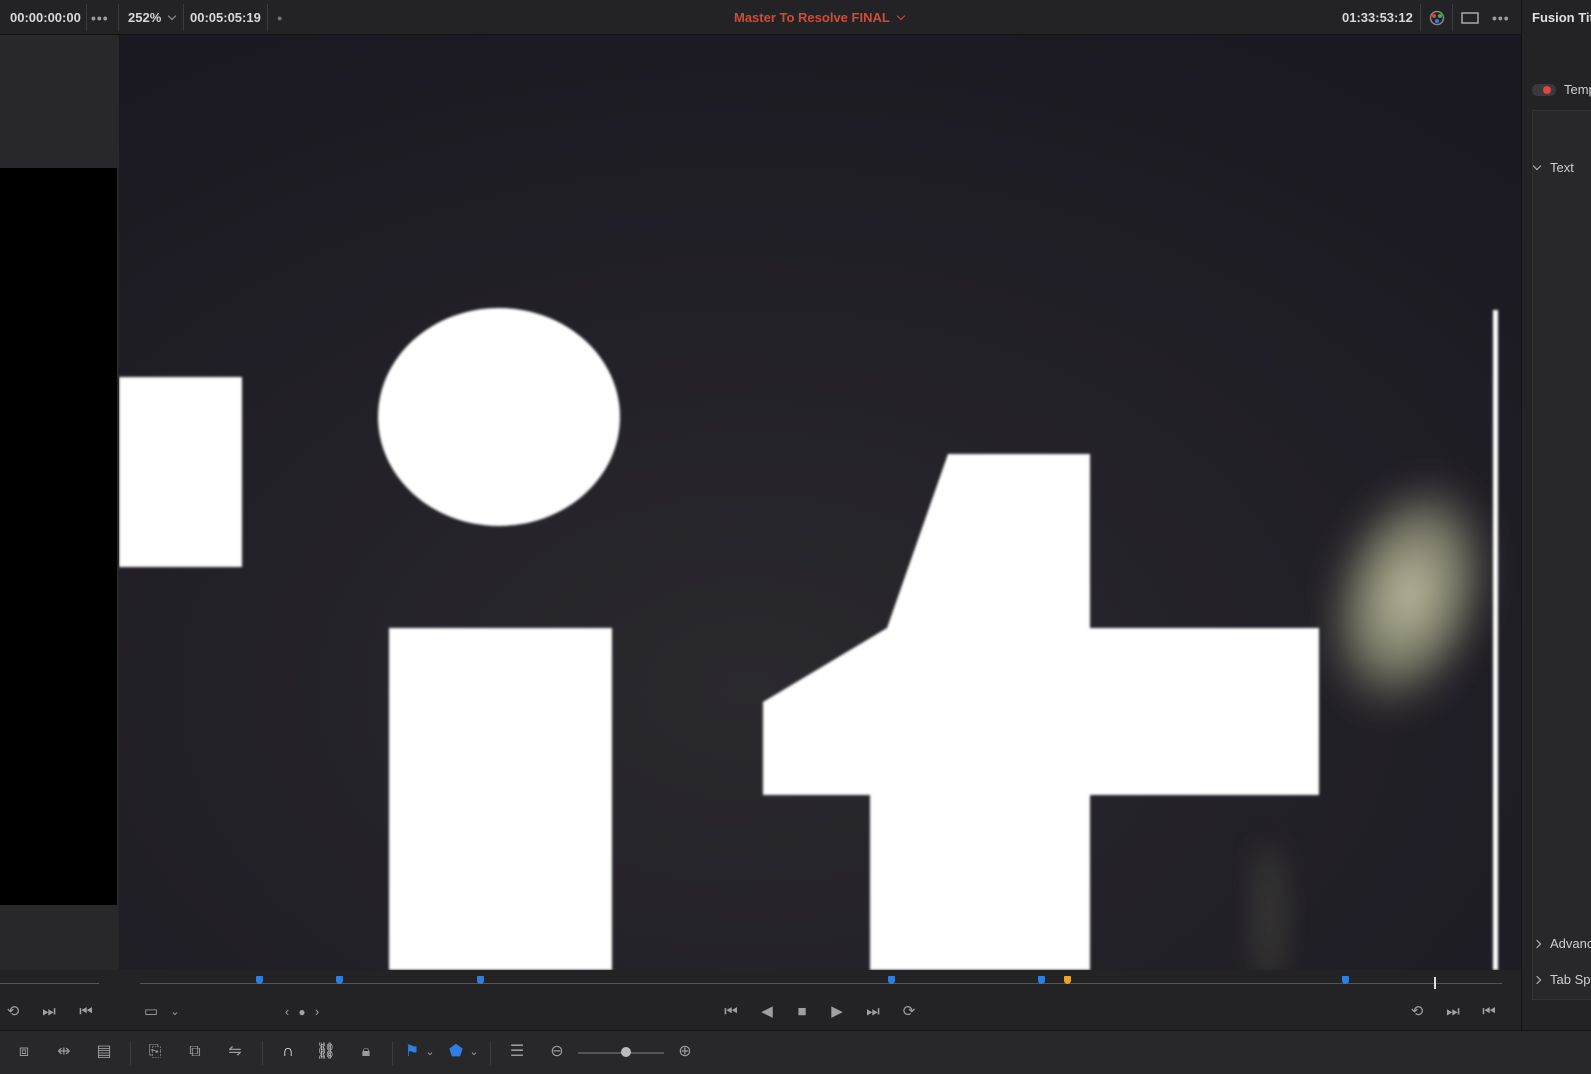  What do you see at coordinates (64, 1052) in the screenshot?
I see `dynamic-trim-icon: ⇹` at bounding box center [64, 1052].